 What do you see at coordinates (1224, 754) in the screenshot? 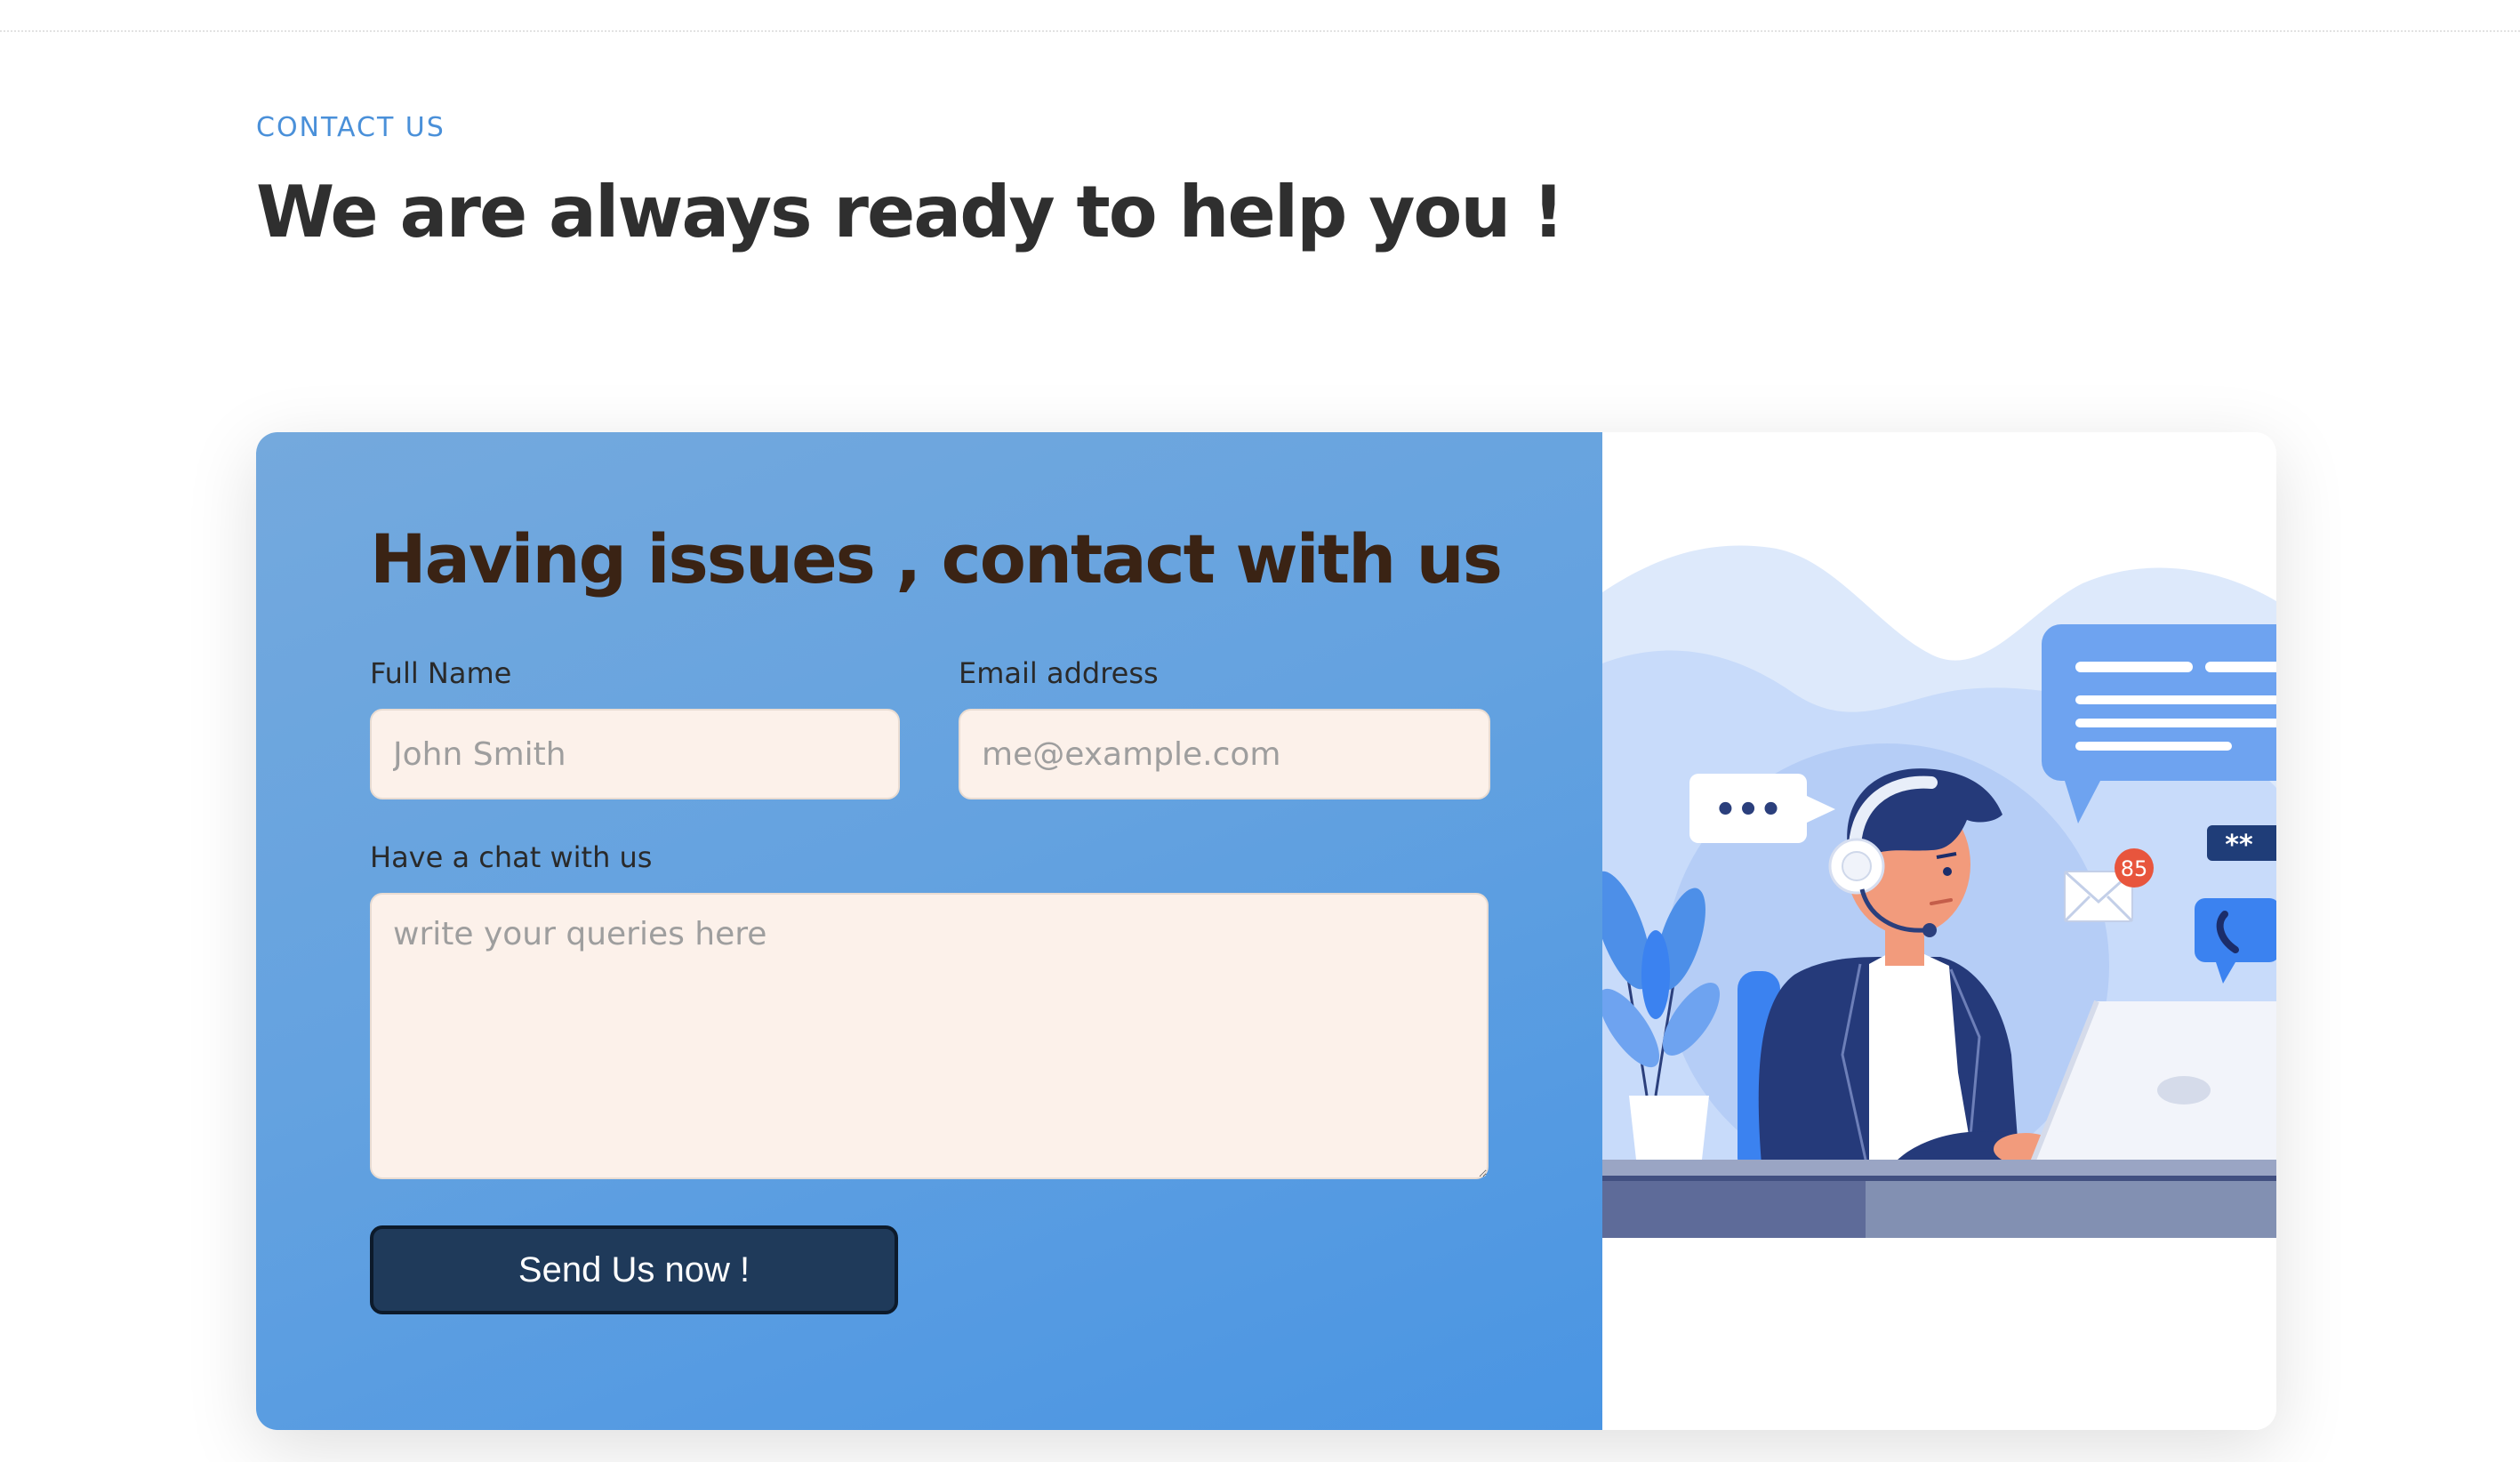
I see `email-input` at bounding box center [1224, 754].